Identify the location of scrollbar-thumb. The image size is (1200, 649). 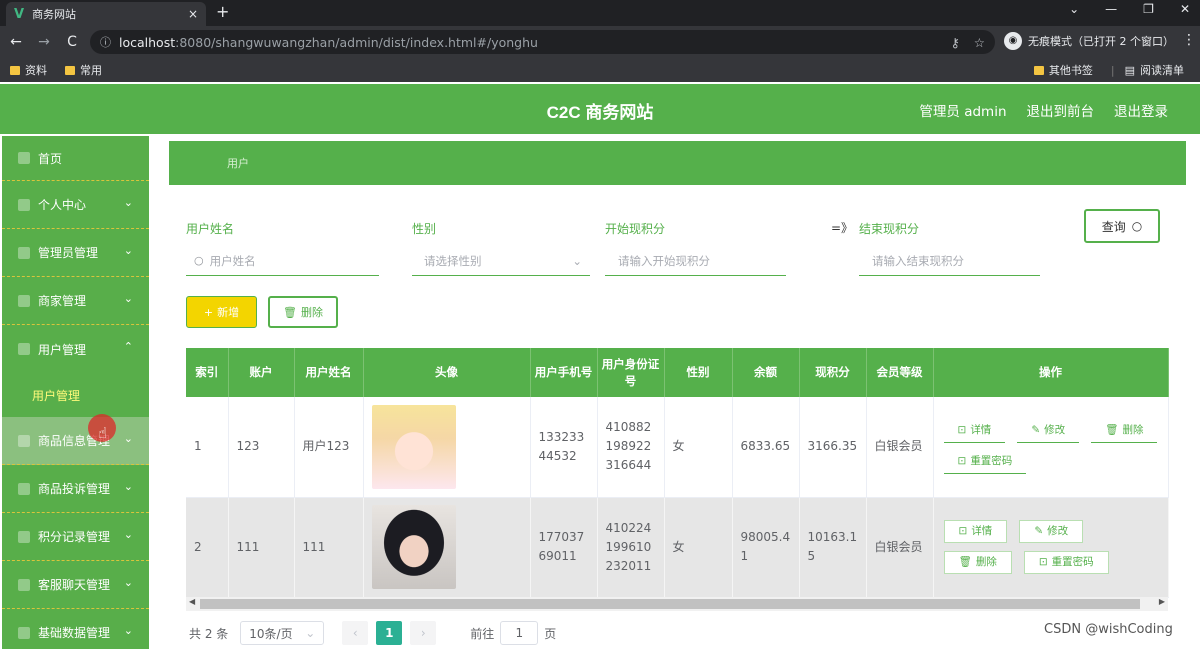
(670, 604).